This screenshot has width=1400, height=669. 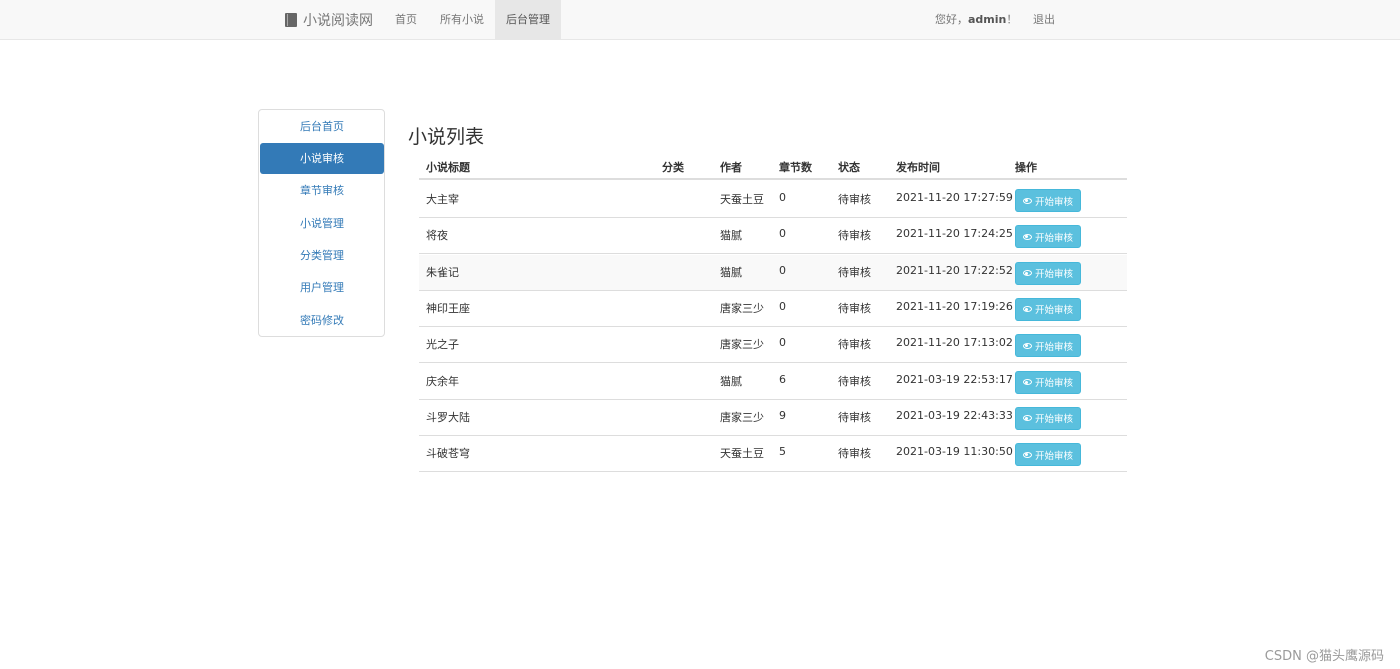 I want to click on page-title: 小说列表, so click(x=446, y=137).